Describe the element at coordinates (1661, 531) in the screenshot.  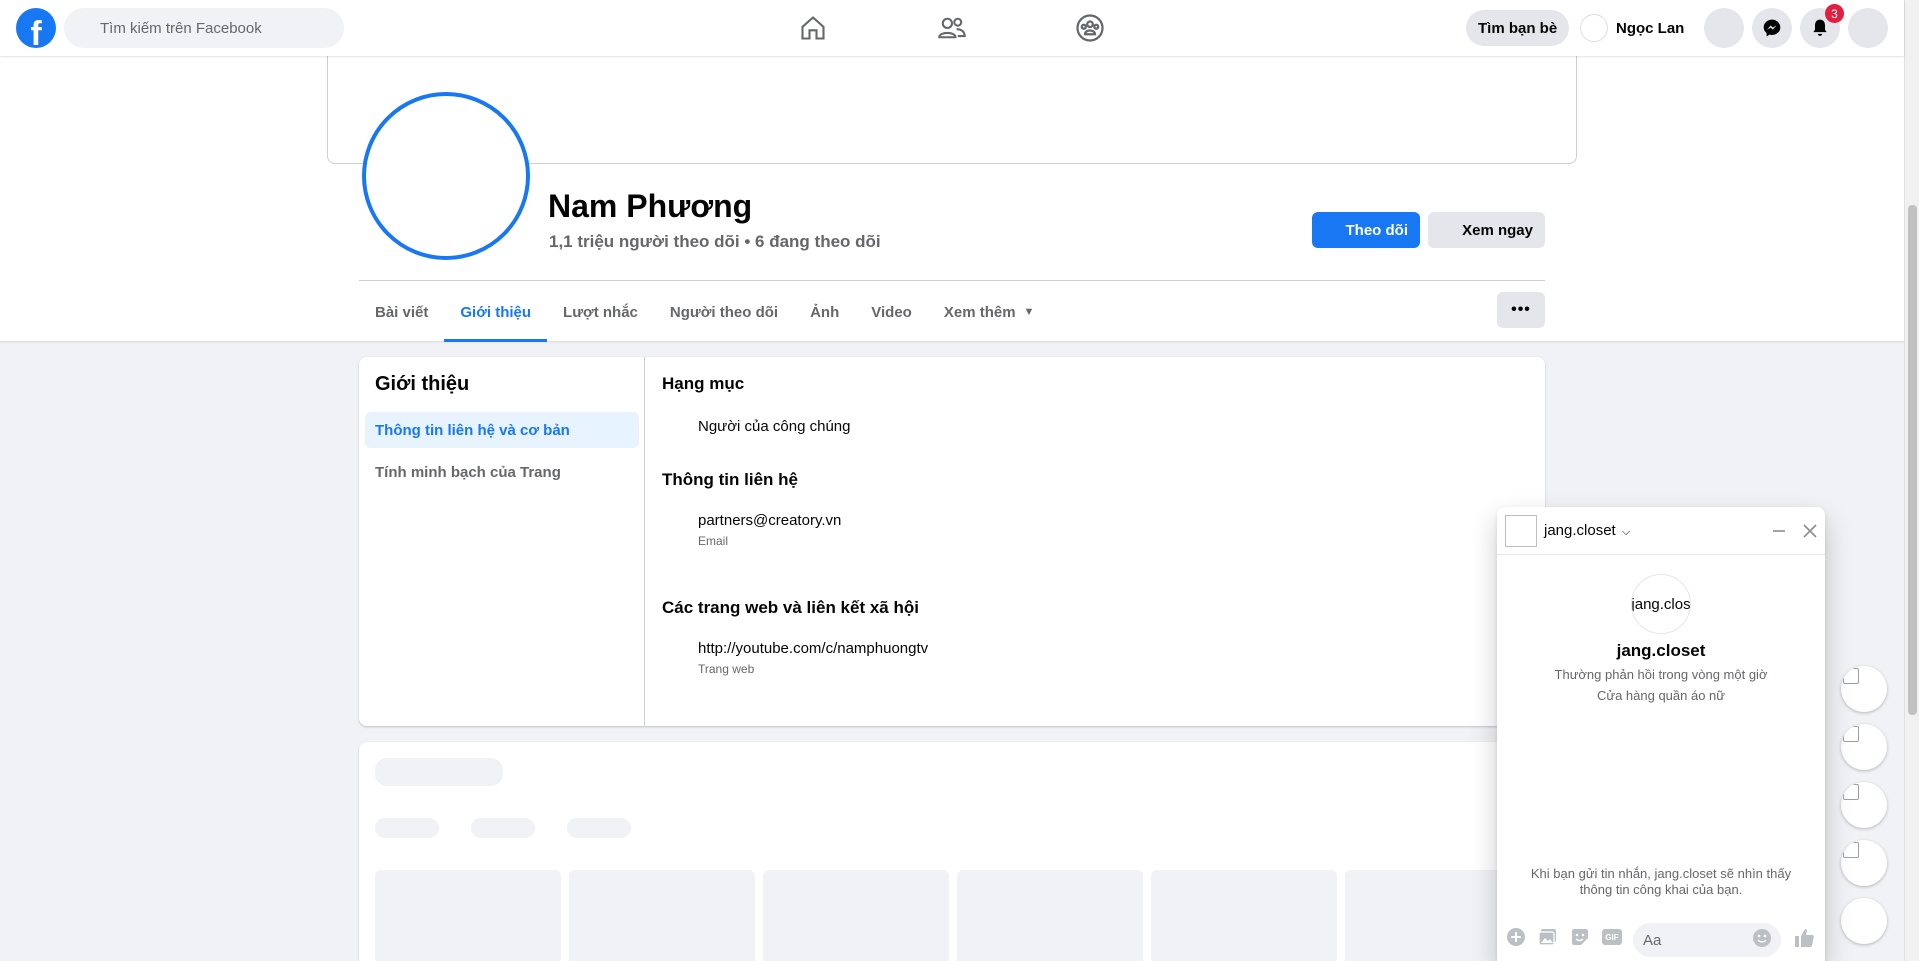
I see `chat-header: jang.closet ⌵` at that location.